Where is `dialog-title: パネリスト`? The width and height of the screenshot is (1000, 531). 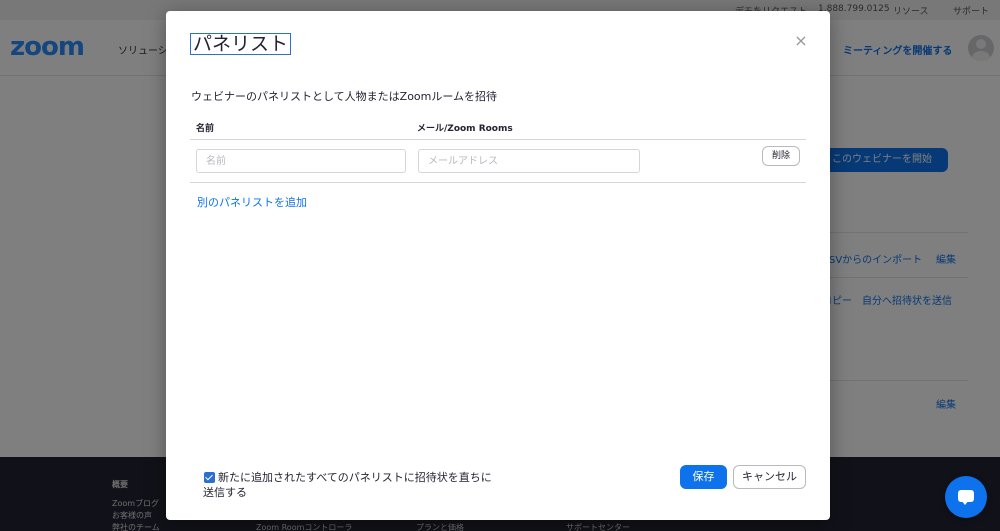
dialog-title: パネリスト is located at coordinates (241, 44).